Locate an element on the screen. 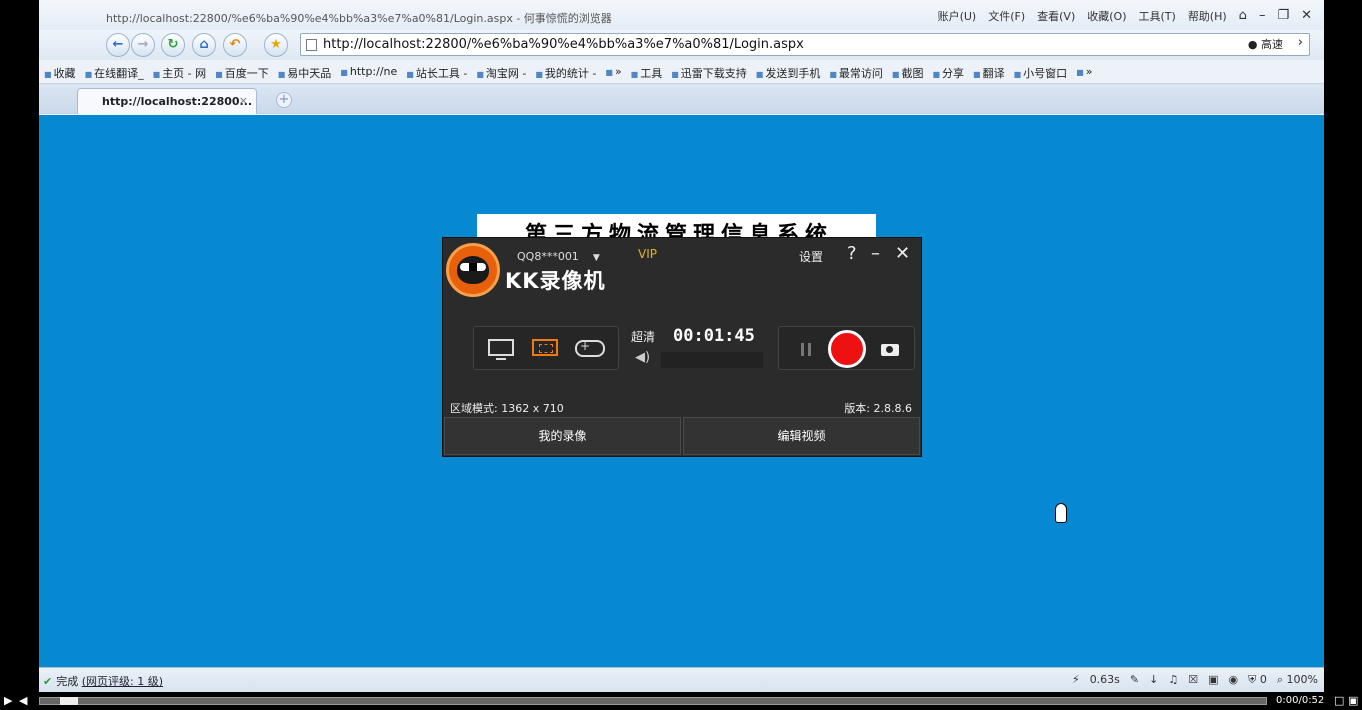 The height and width of the screenshot is (710, 1362). user-name: QQ8***001 is located at coordinates (548, 256).